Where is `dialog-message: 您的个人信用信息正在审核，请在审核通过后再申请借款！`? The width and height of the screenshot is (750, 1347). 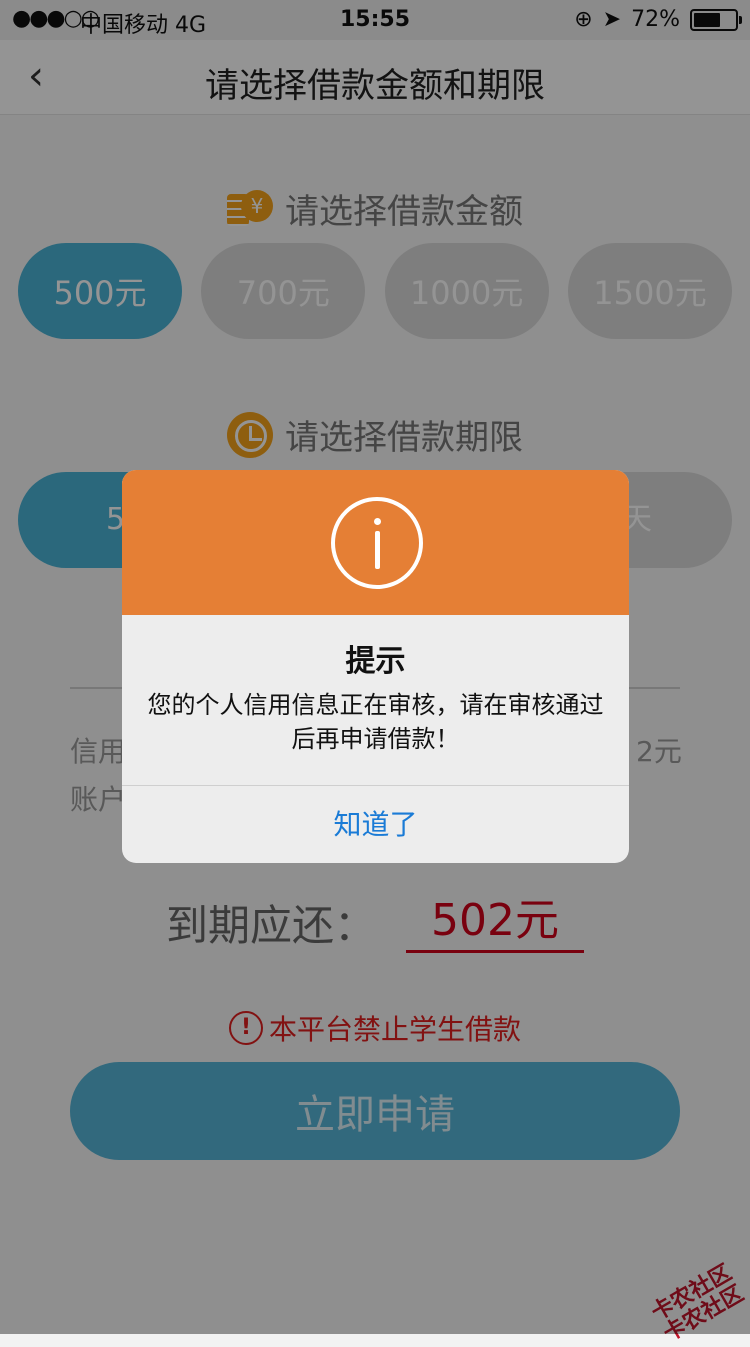
dialog-message: 您的个人信用信息正在审核，请在审核通过后再申请借款！ is located at coordinates (375, 722).